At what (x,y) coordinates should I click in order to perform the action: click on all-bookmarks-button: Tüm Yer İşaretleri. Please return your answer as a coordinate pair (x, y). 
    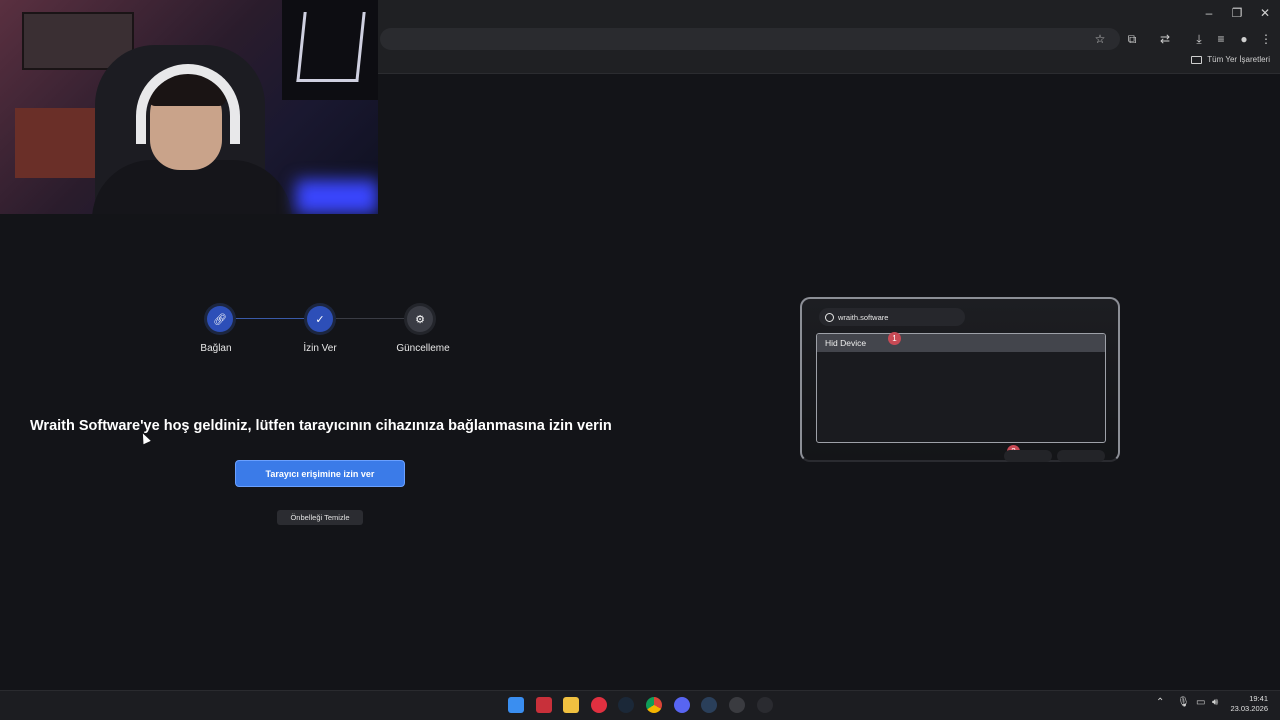
    Looking at the image, I should click on (1230, 59).